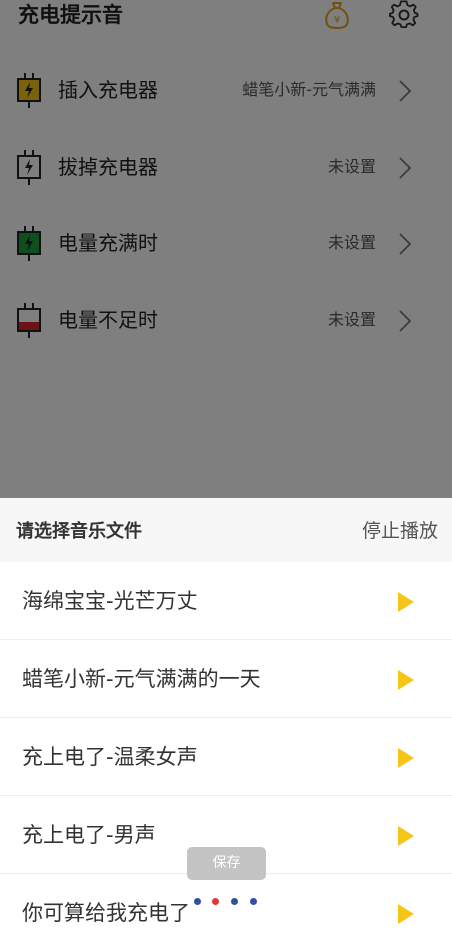 The width and height of the screenshot is (452, 934). Describe the element at coordinates (89, 835) in the screenshot. I see `track-name: 充上电了-男声` at that location.